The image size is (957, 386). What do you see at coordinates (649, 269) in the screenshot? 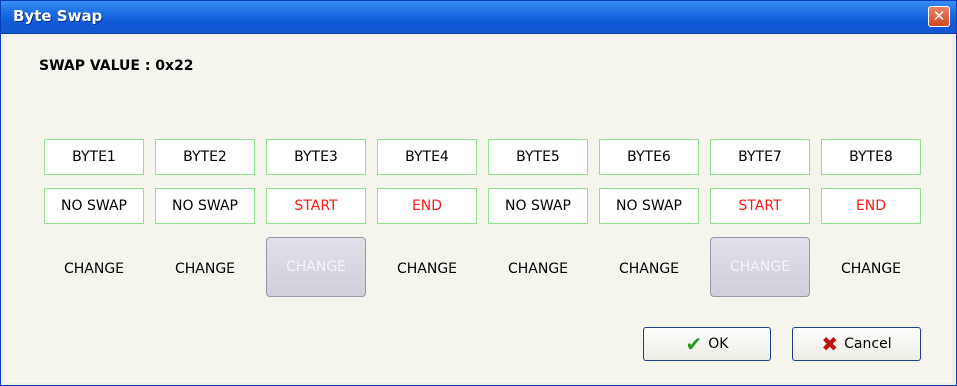
I see `change-button-6: CHANGE` at bounding box center [649, 269].